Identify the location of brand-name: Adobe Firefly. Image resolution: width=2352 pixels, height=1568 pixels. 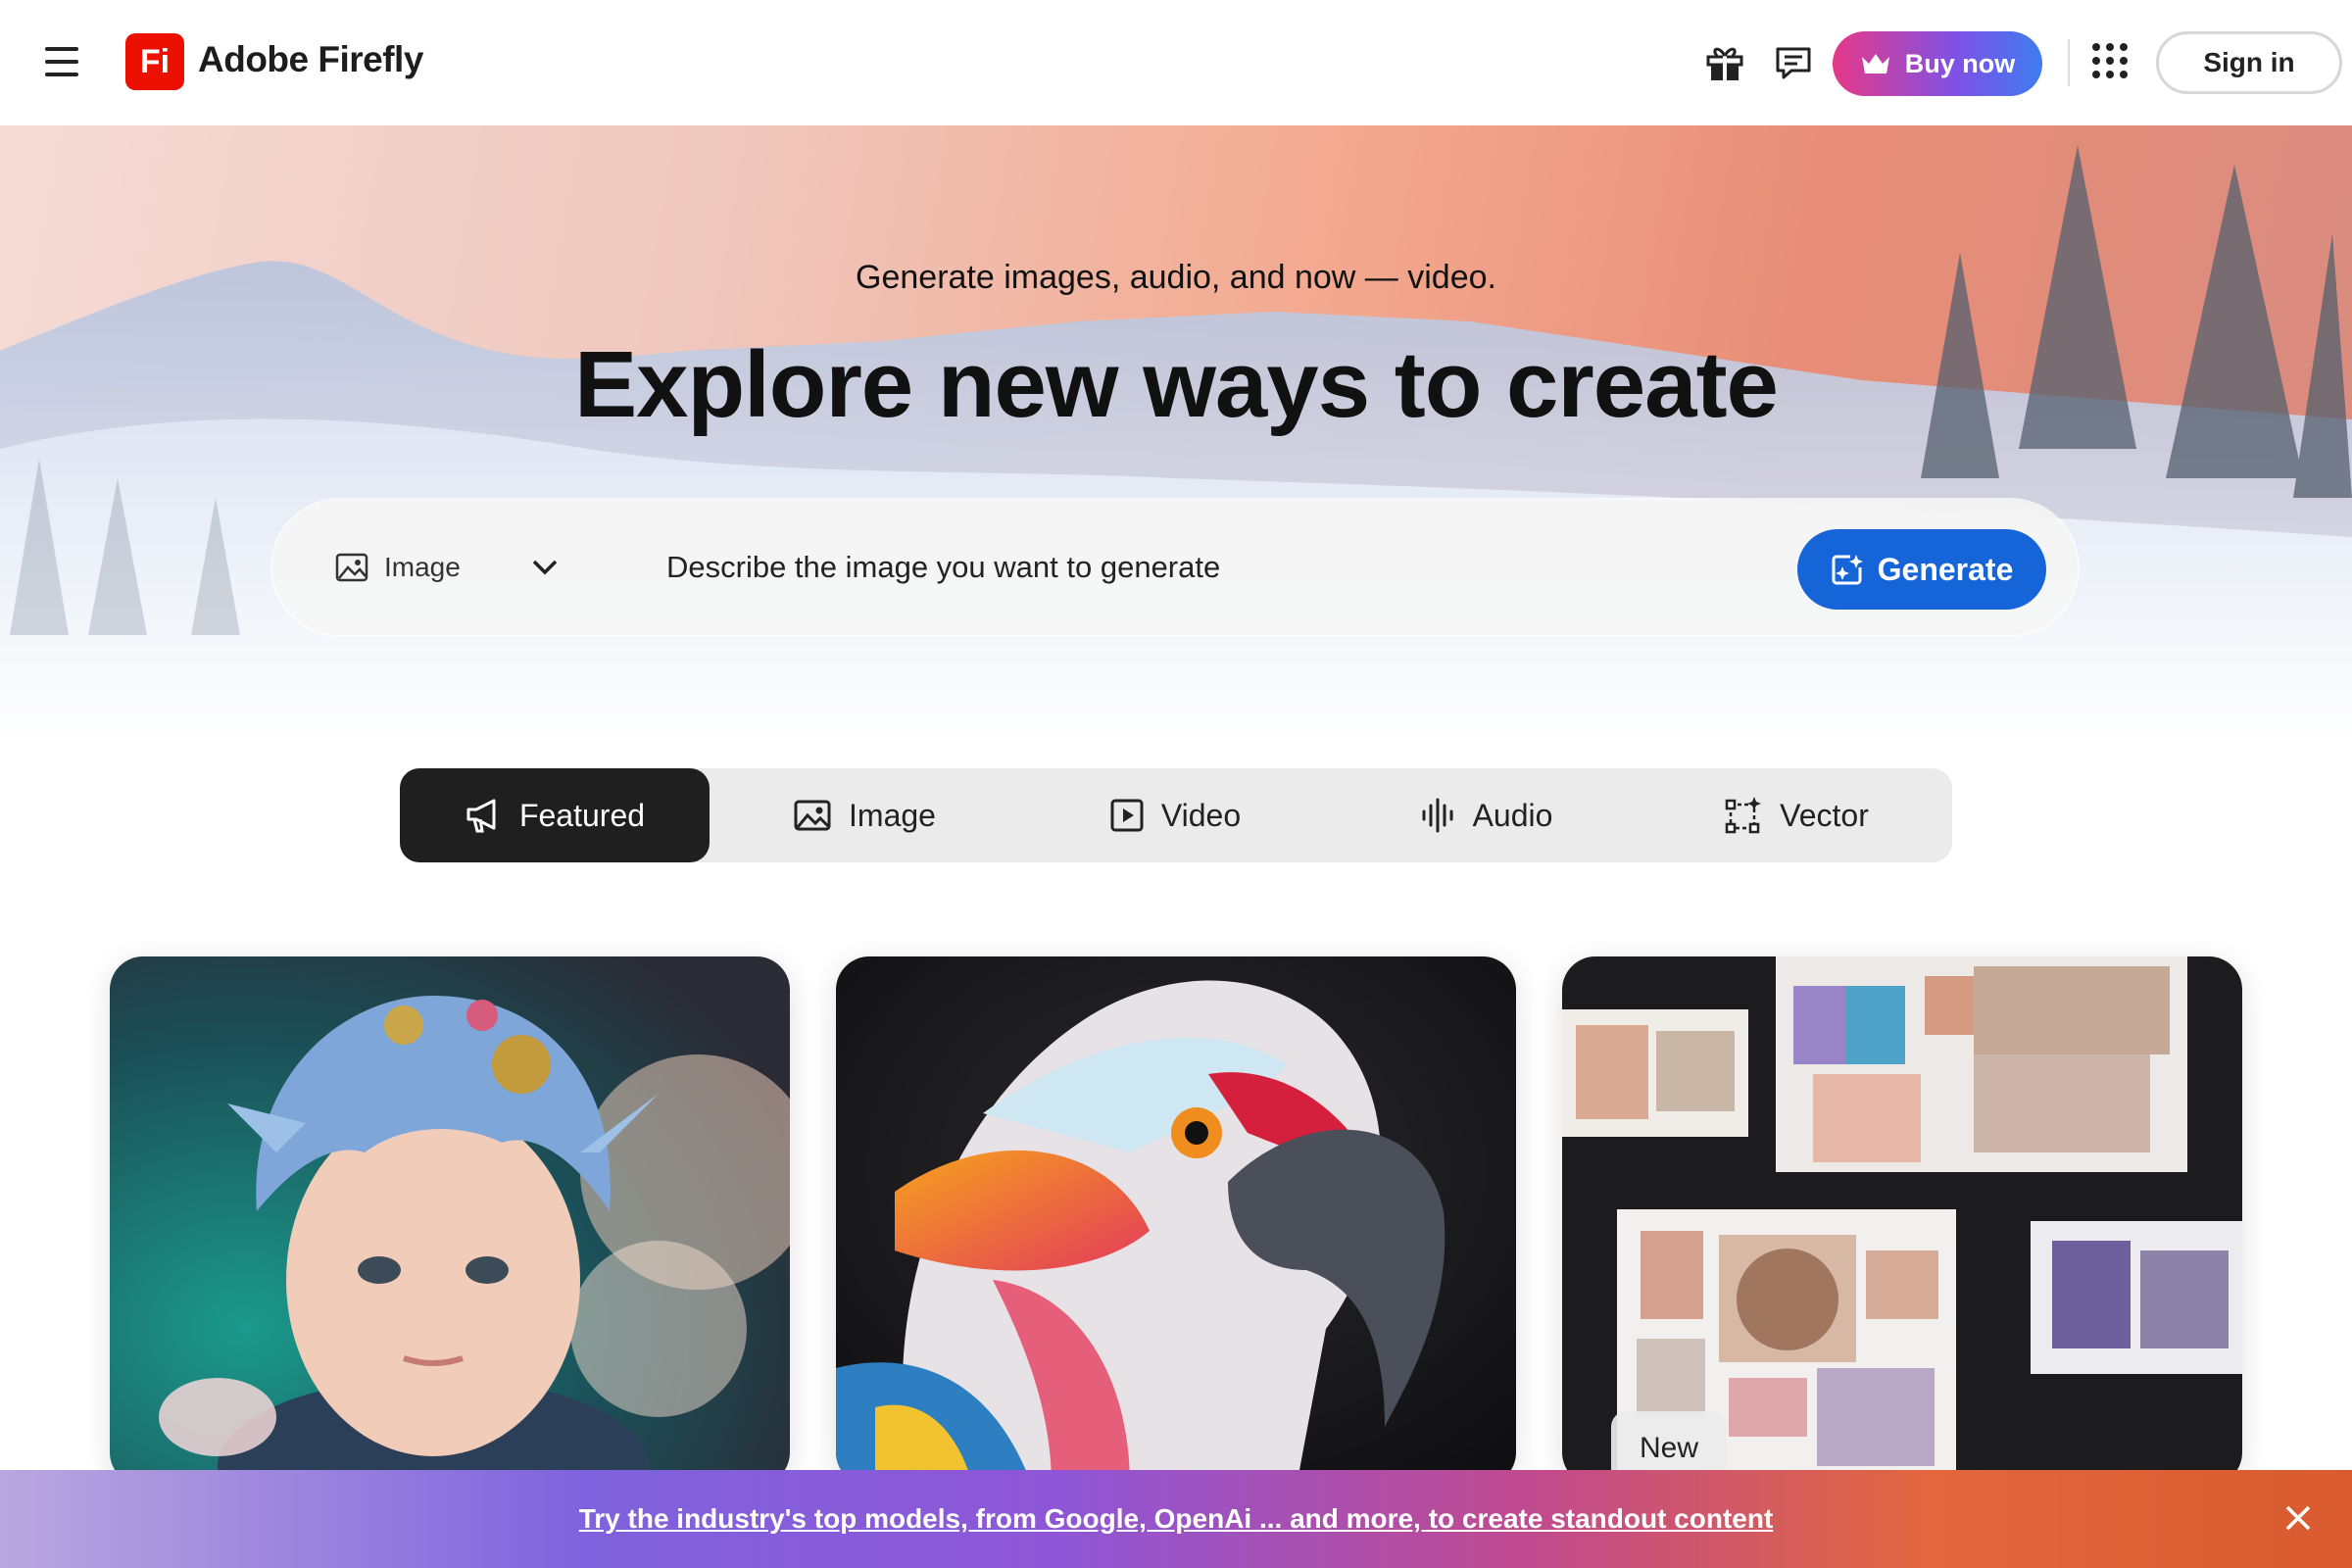
(310, 59).